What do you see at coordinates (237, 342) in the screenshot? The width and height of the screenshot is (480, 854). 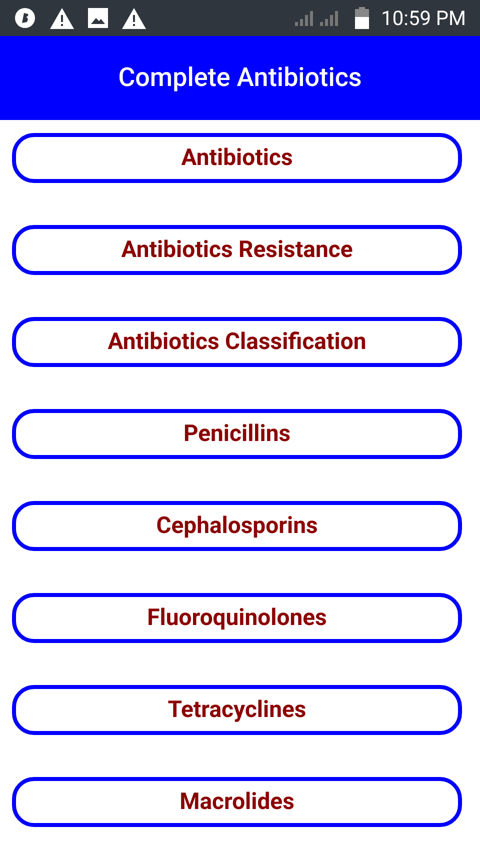 I see `menu-button: Antibiotics Classification` at bounding box center [237, 342].